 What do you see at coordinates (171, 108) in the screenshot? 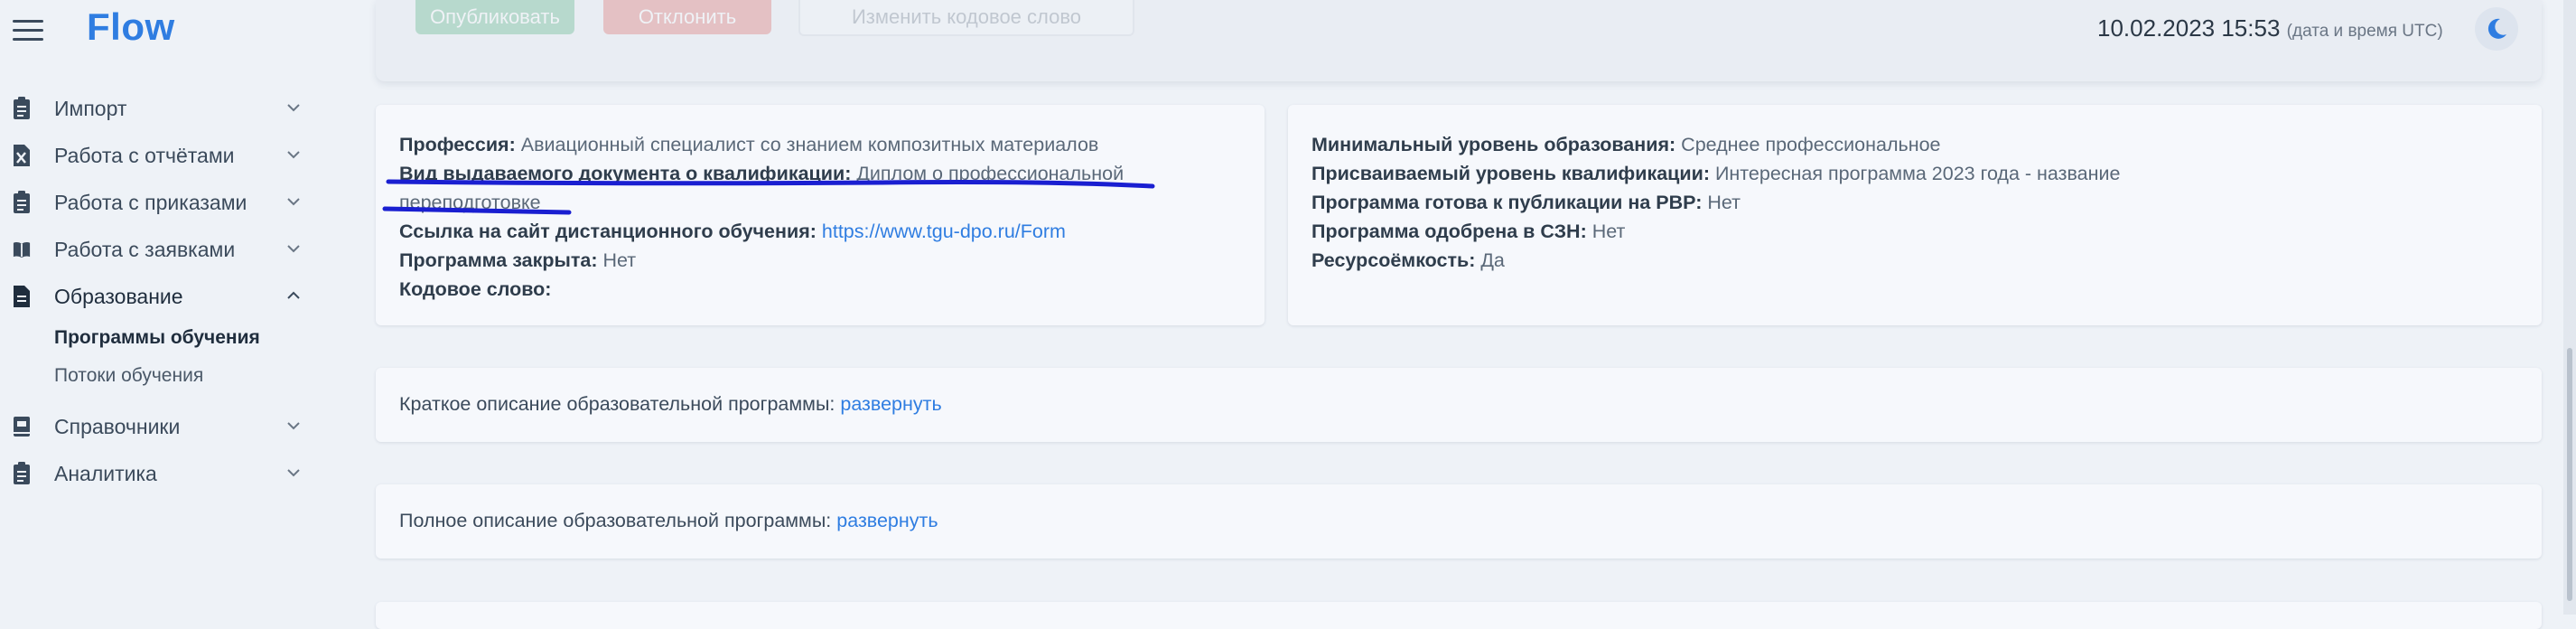
I see `sidebar-item-import: Импорт` at bounding box center [171, 108].